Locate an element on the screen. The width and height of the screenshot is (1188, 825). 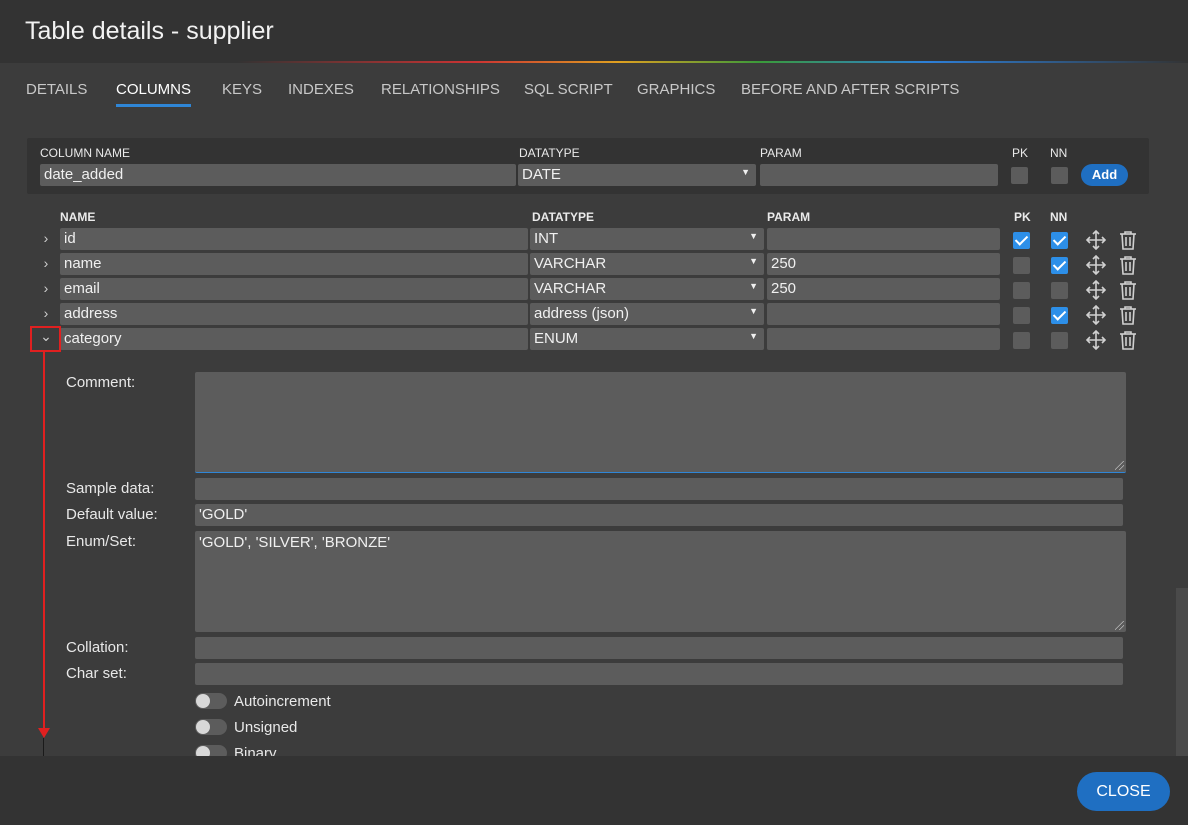
char-set-label: Char set: is located at coordinates (96, 673).